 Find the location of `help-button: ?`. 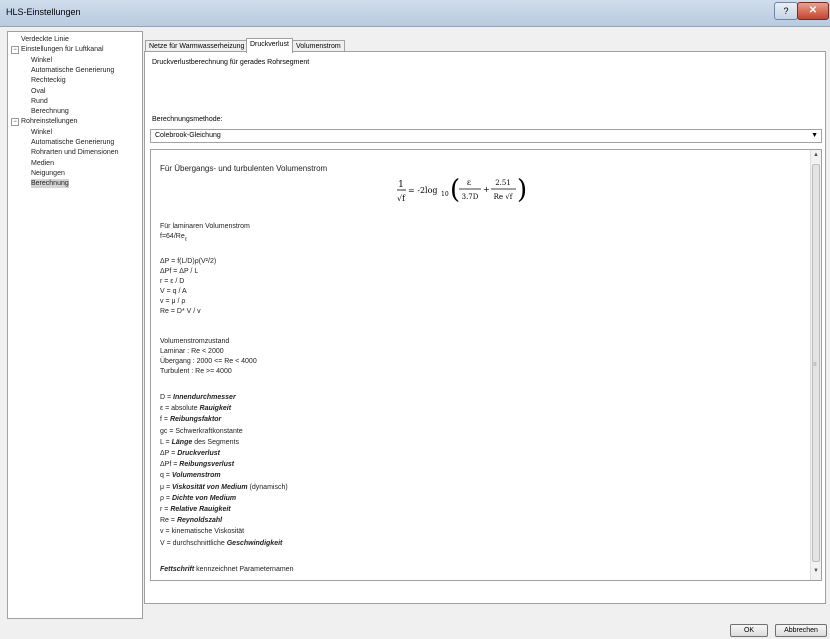

help-button: ? is located at coordinates (786, 11).